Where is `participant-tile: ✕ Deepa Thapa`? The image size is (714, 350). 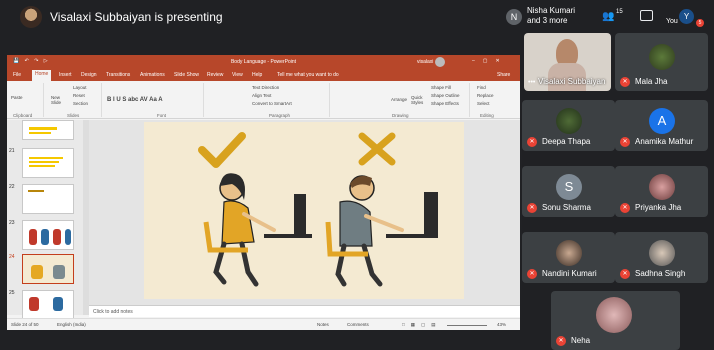
participant-tile: ✕ Deepa Thapa is located at coordinates (568, 125).